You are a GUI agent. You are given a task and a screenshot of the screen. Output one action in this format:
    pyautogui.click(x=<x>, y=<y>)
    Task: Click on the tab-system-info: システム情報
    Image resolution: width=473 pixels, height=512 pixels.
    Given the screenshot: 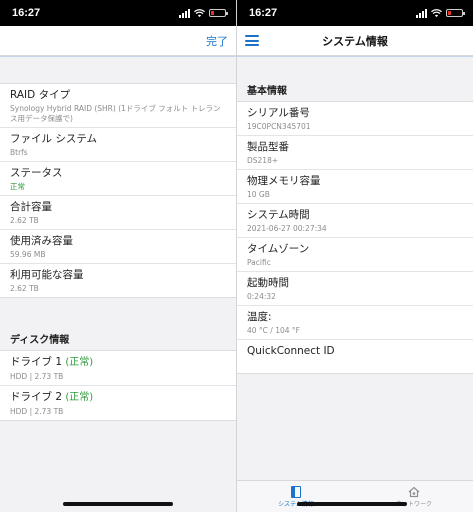 What is the action you would take?
    pyautogui.click(x=296, y=496)
    